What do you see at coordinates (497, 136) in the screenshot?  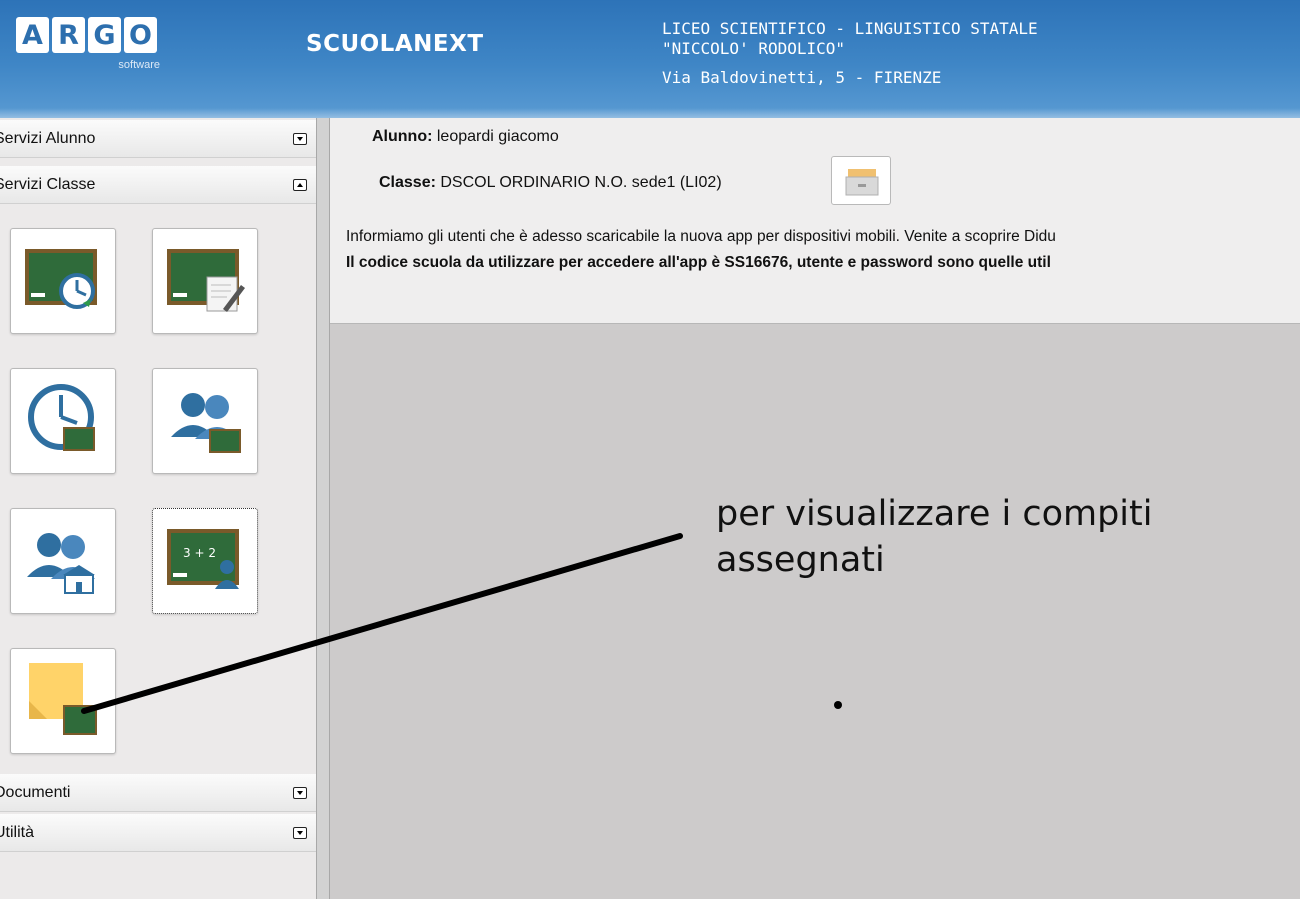 I see `student-value: leopardi giacomo` at bounding box center [497, 136].